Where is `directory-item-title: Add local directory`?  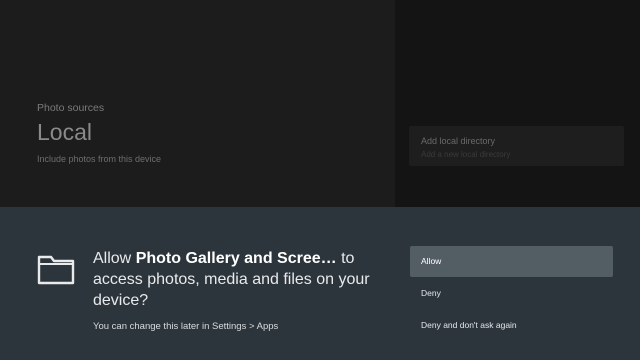
directory-item-title: Add local directory is located at coordinates (458, 141).